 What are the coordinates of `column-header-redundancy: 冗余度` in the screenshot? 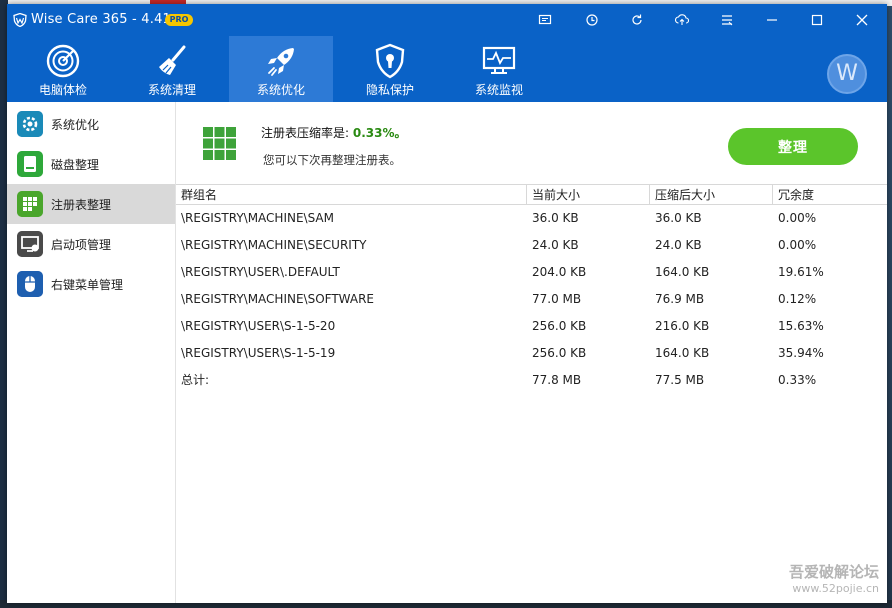 It's located at (830, 195).